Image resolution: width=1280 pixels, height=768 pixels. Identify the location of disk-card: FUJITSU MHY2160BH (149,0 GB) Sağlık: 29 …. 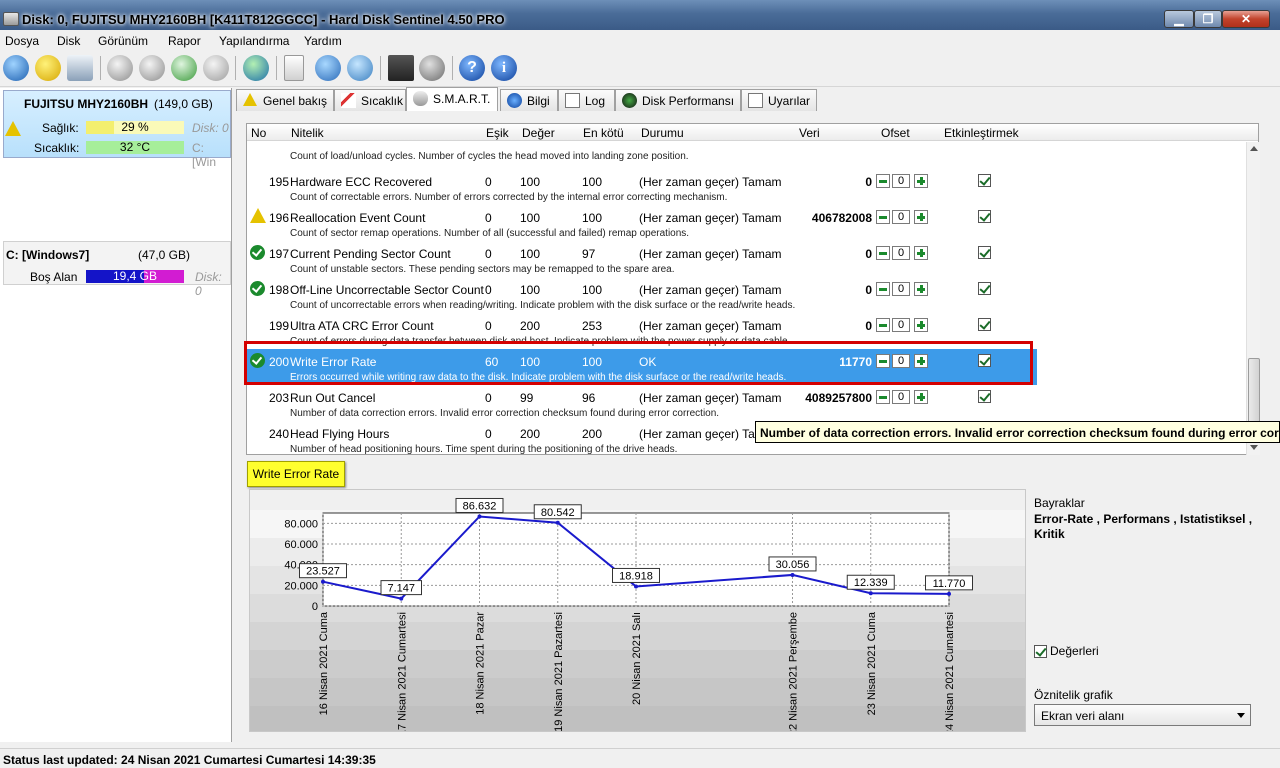
(117, 129).